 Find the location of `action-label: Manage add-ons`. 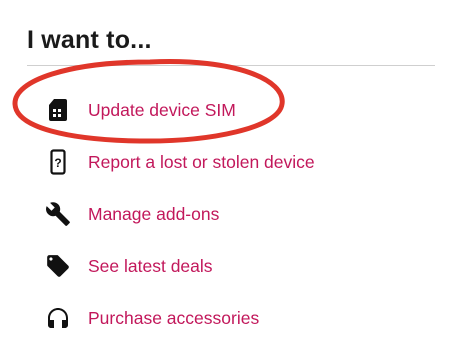

action-label: Manage add-ons is located at coordinates (154, 213).